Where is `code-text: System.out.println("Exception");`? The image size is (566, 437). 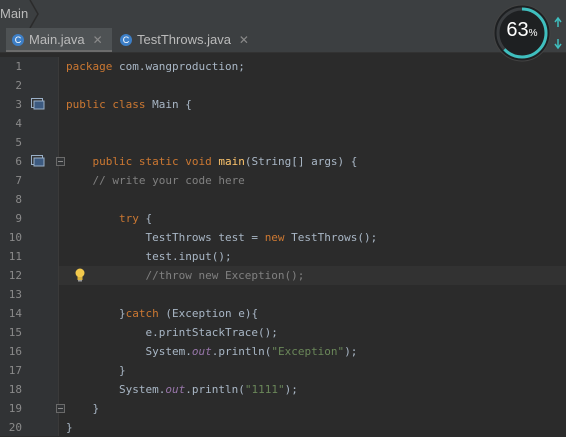
code-text: System.out.println("Exception"); is located at coordinates (212, 351).